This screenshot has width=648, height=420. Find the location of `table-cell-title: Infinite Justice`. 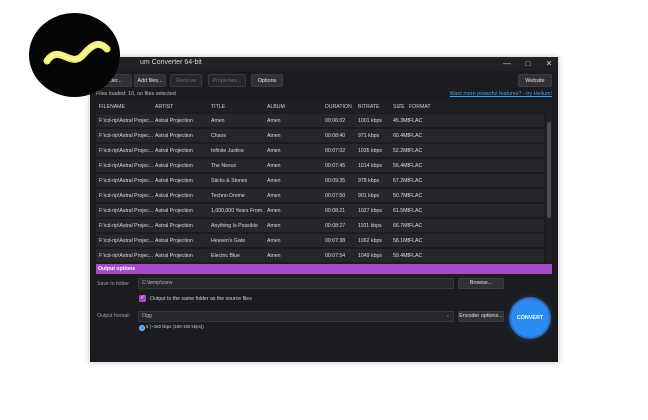

table-cell-title: Infinite Justice is located at coordinates (227, 151).